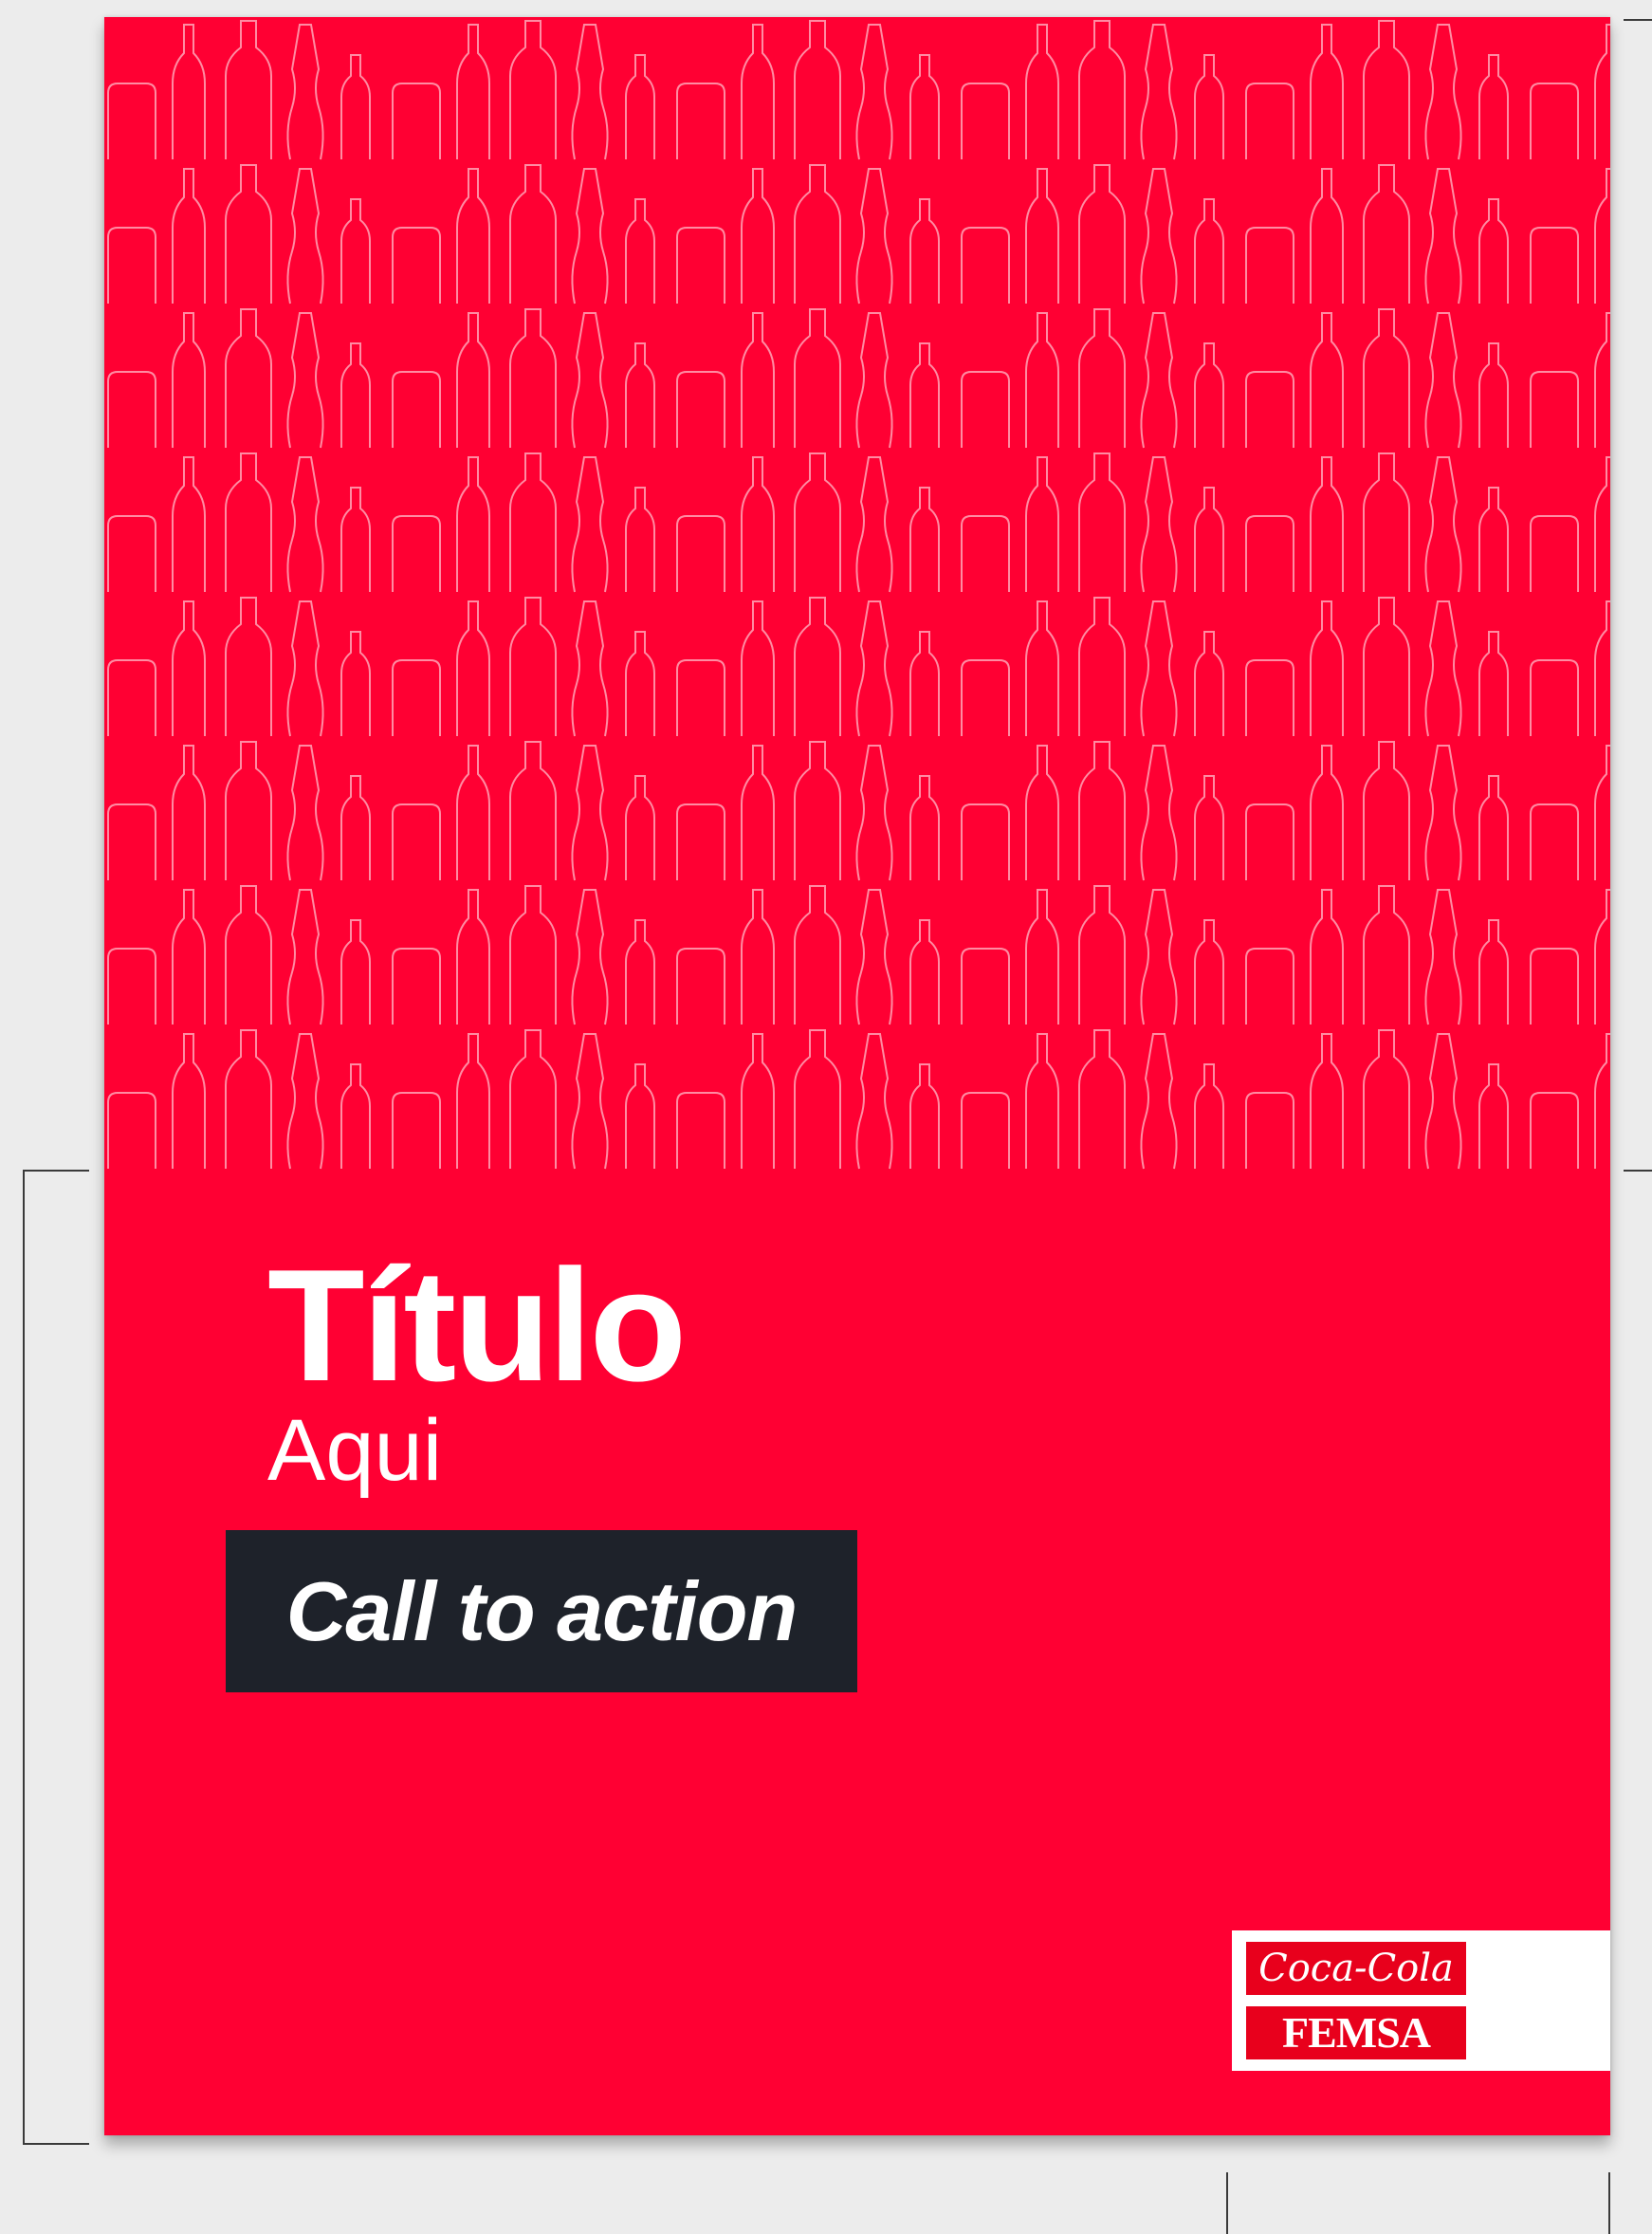 This screenshot has width=1652, height=2234. What do you see at coordinates (1421, 2001) in the screenshot?
I see `brand-logo: Coca-Cola FEMSA` at bounding box center [1421, 2001].